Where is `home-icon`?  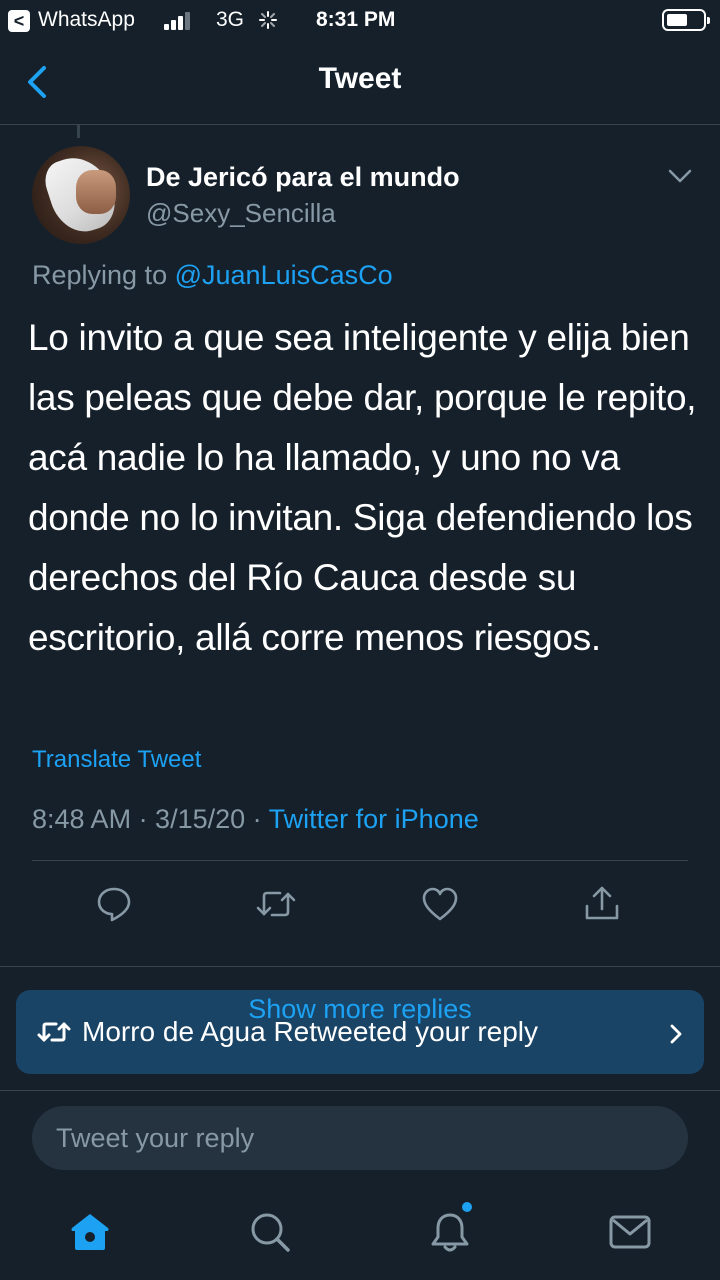 home-icon is located at coordinates (90, 1232).